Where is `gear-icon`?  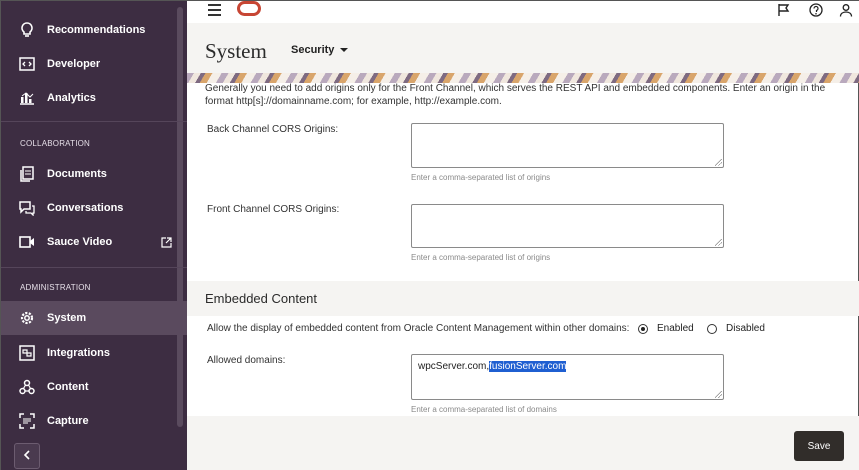 gear-icon is located at coordinates (27, 318).